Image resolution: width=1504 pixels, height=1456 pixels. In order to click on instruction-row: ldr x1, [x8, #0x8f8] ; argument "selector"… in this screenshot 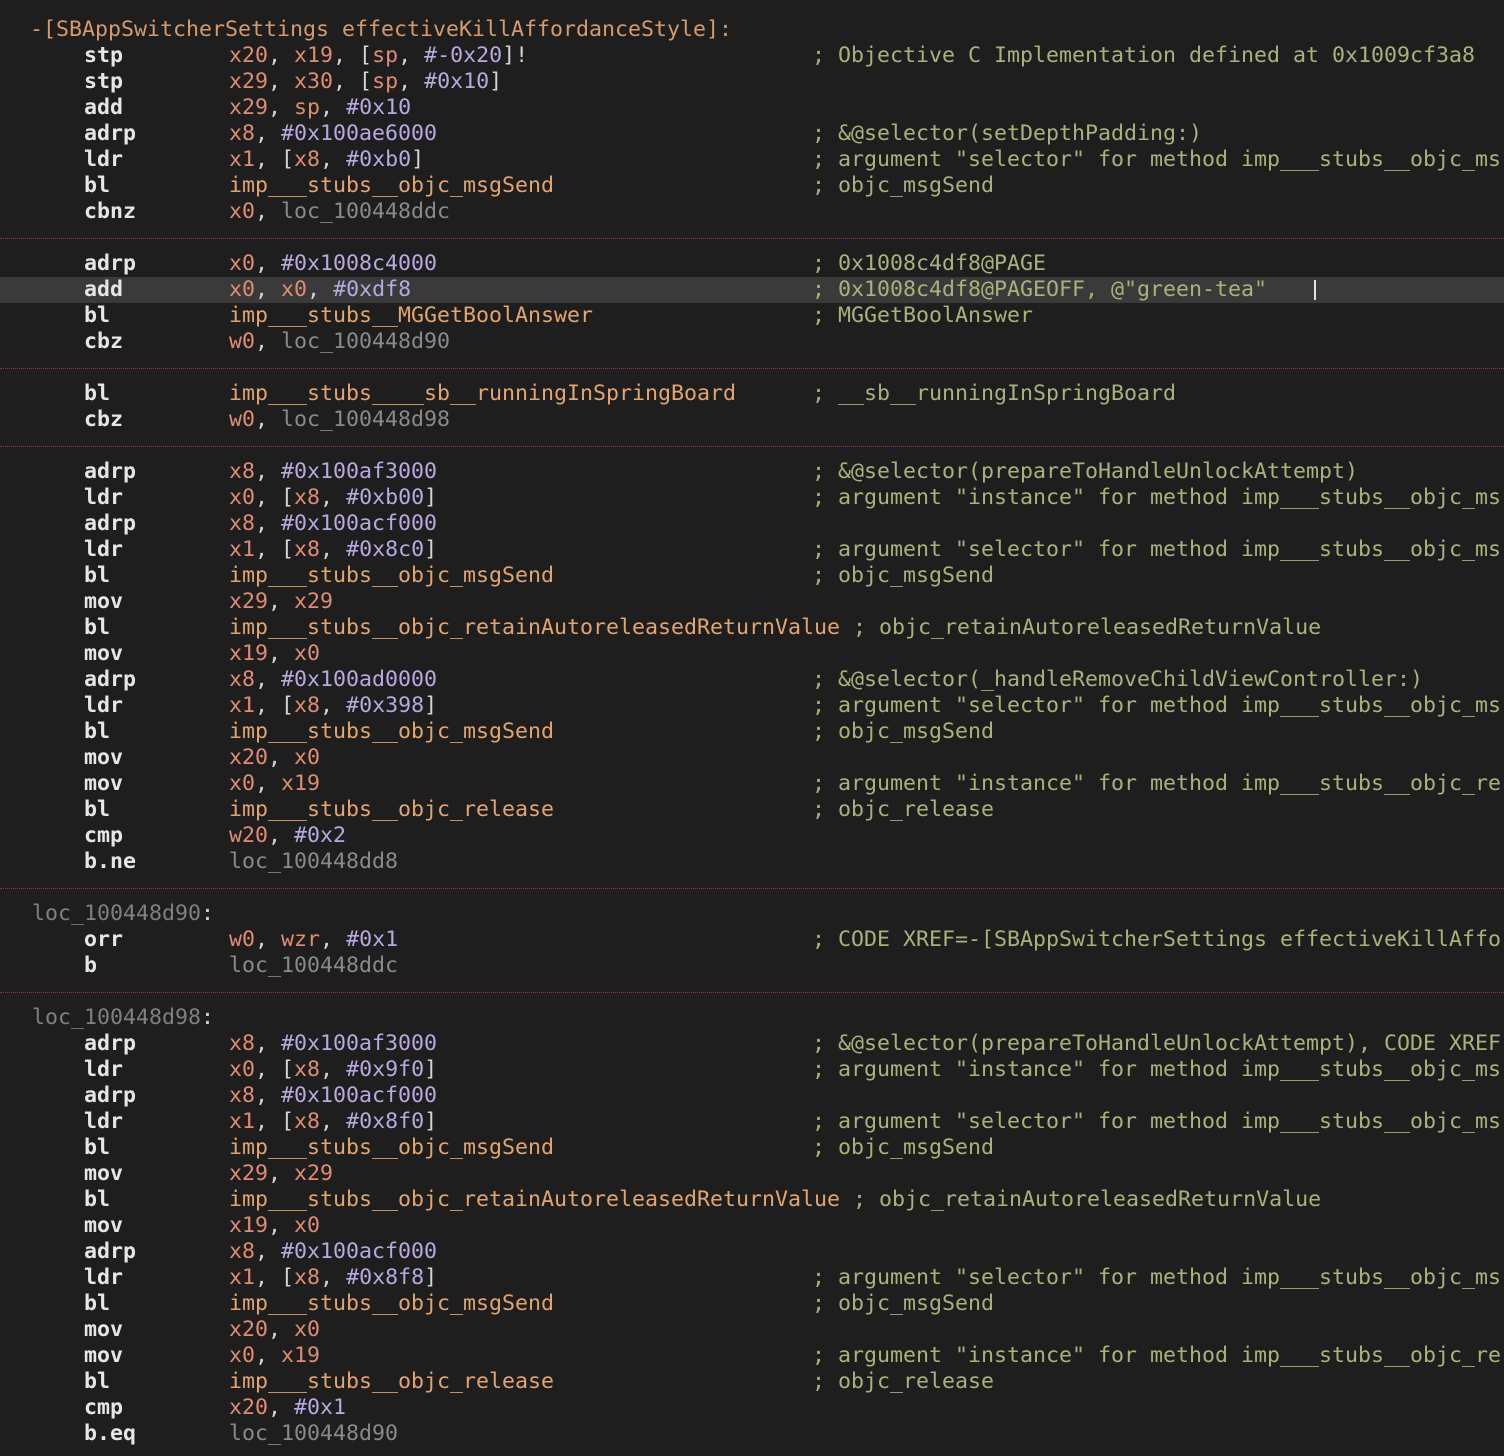, I will do `click(752, 1278)`.